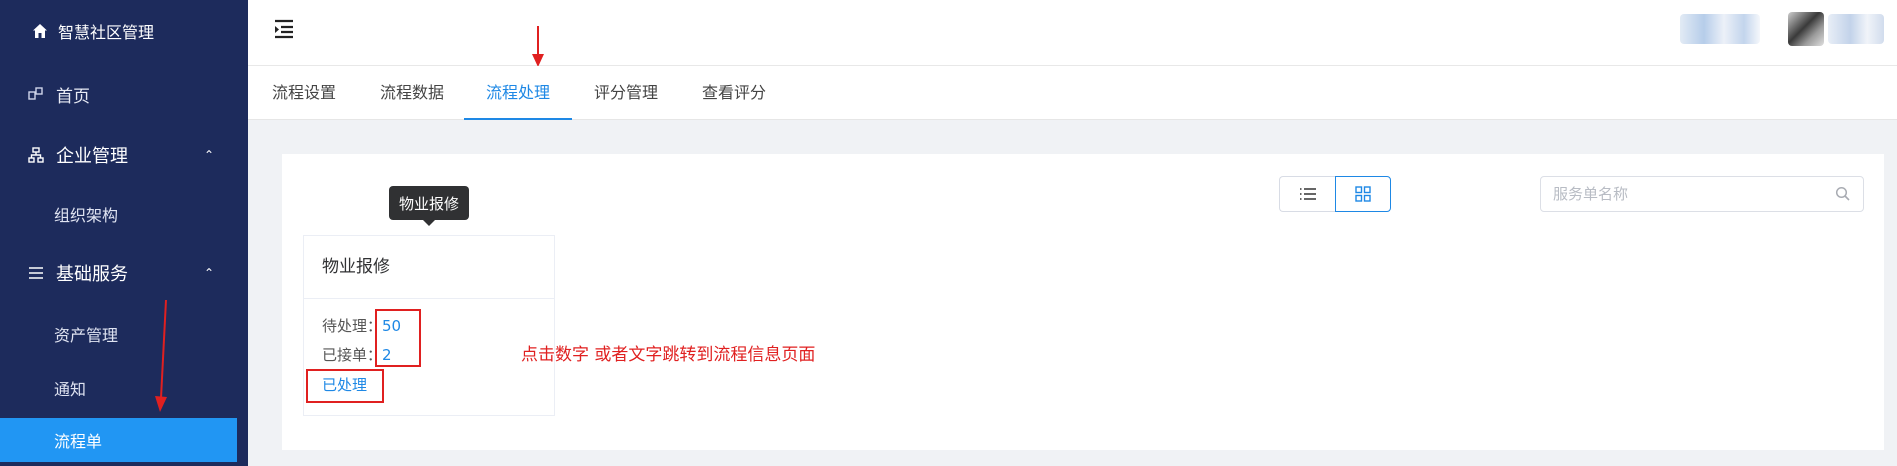 This screenshot has width=1897, height=466. I want to click on tab-label: 评分管理, so click(625, 92).